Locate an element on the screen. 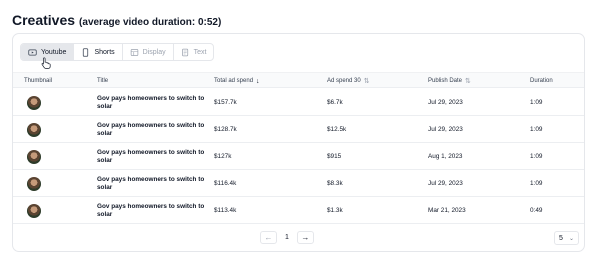 The image size is (600, 266). tab-shorts: Shorts is located at coordinates (98, 52).